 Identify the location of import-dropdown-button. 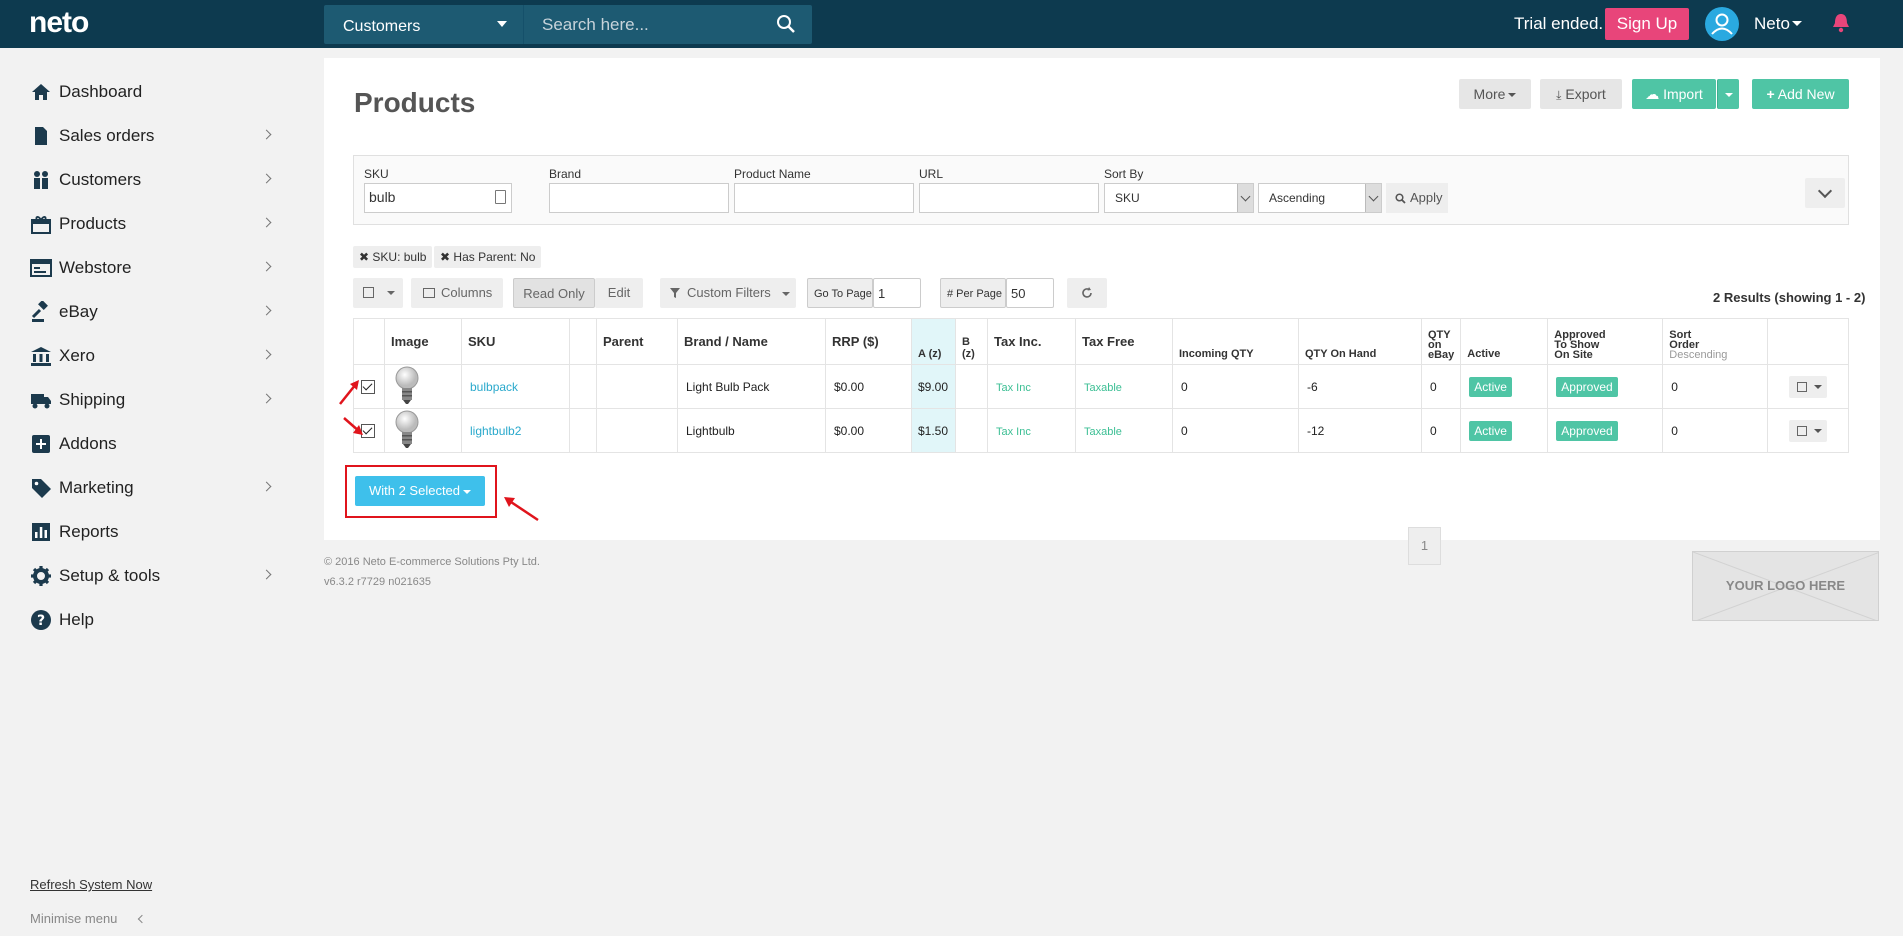
(1728, 94).